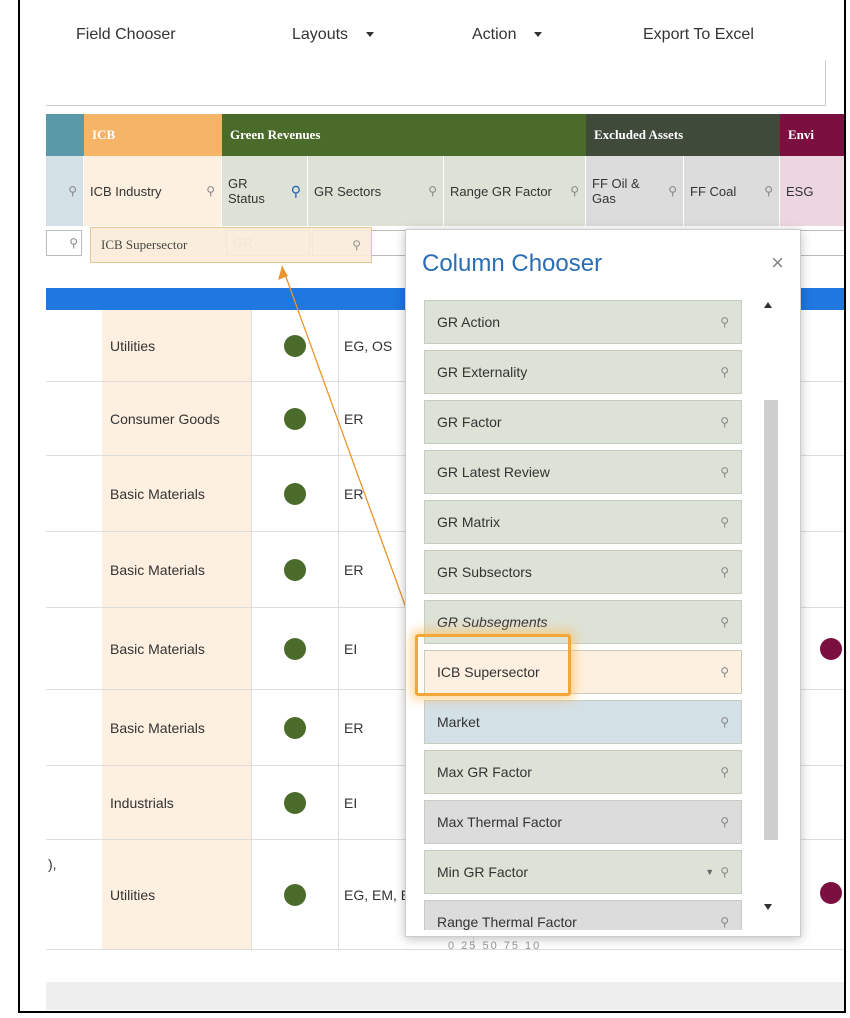 The height and width of the screenshot is (1018, 850). Describe the element at coordinates (484, 772) in the screenshot. I see `column-chooser-item-label: Max GR Factor` at that location.